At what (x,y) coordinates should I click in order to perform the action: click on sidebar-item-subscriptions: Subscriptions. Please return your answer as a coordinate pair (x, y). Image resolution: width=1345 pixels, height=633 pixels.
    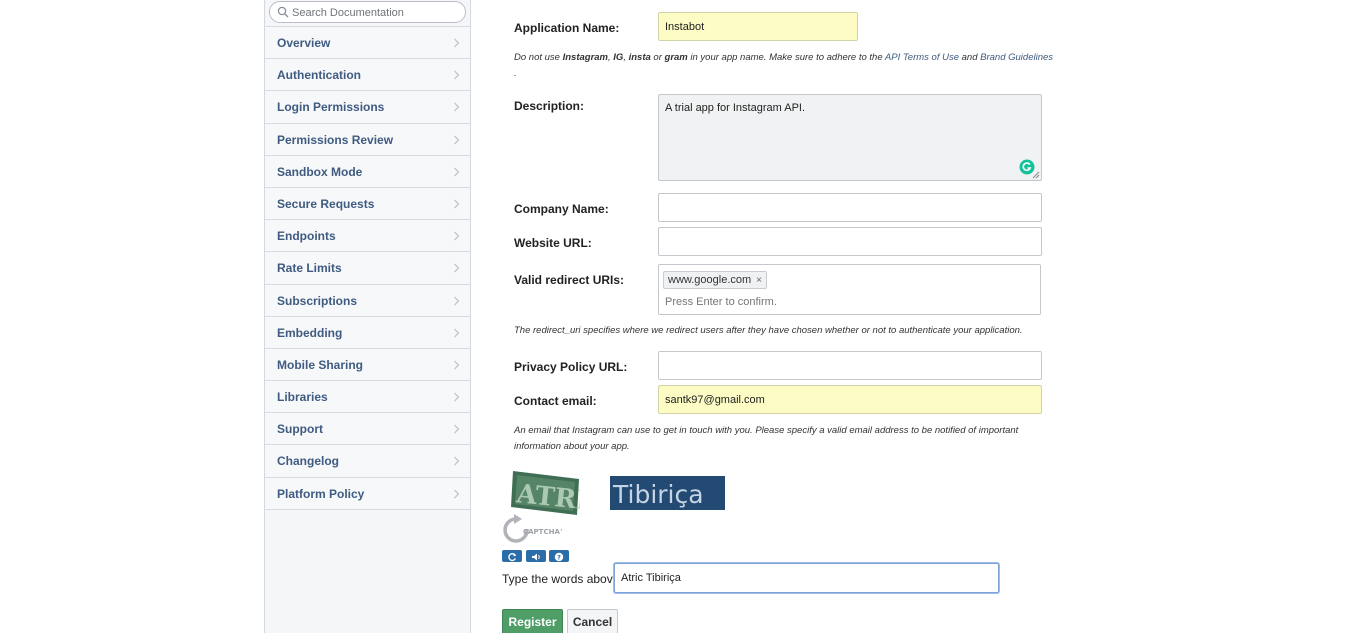
    Looking at the image, I should click on (367, 300).